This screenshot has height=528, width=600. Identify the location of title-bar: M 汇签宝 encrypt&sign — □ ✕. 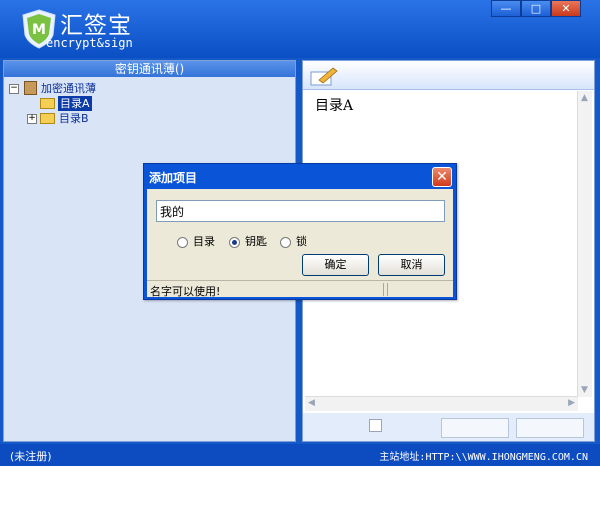
(300, 29).